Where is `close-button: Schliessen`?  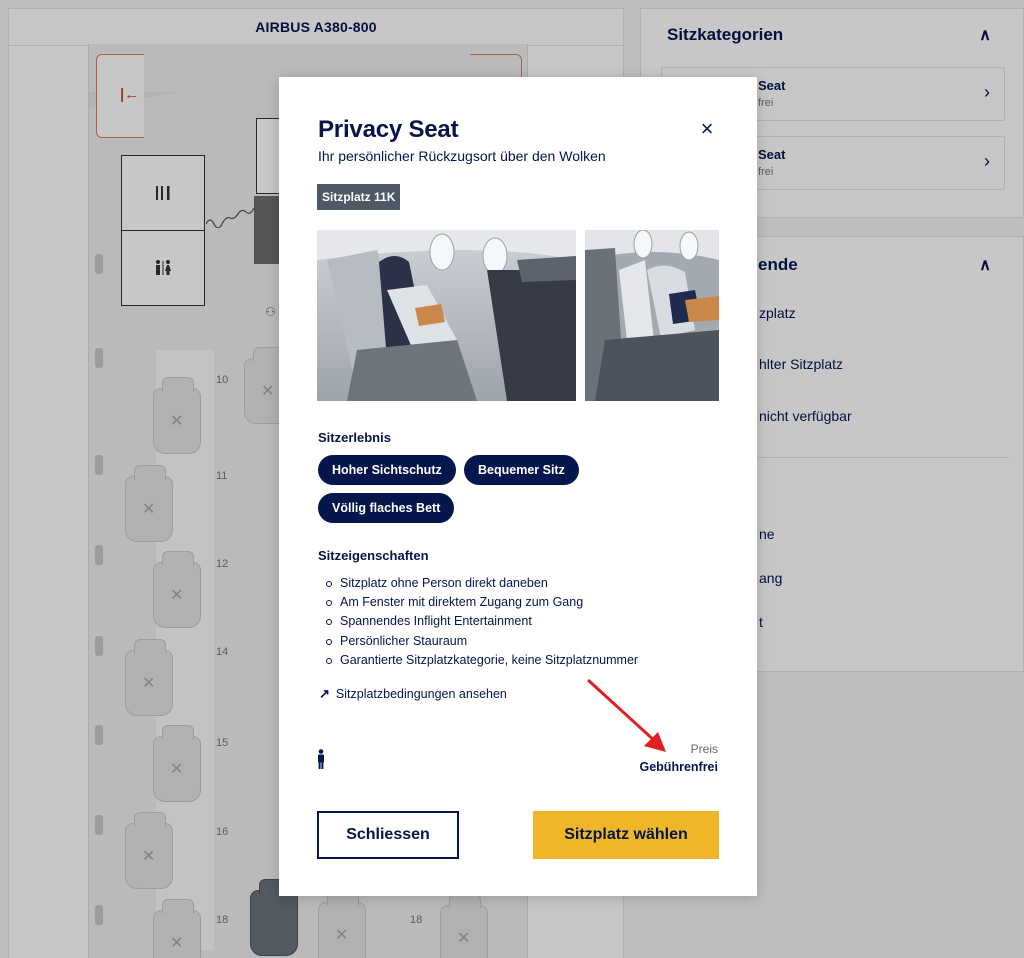
close-button: Schliessen is located at coordinates (388, 835).